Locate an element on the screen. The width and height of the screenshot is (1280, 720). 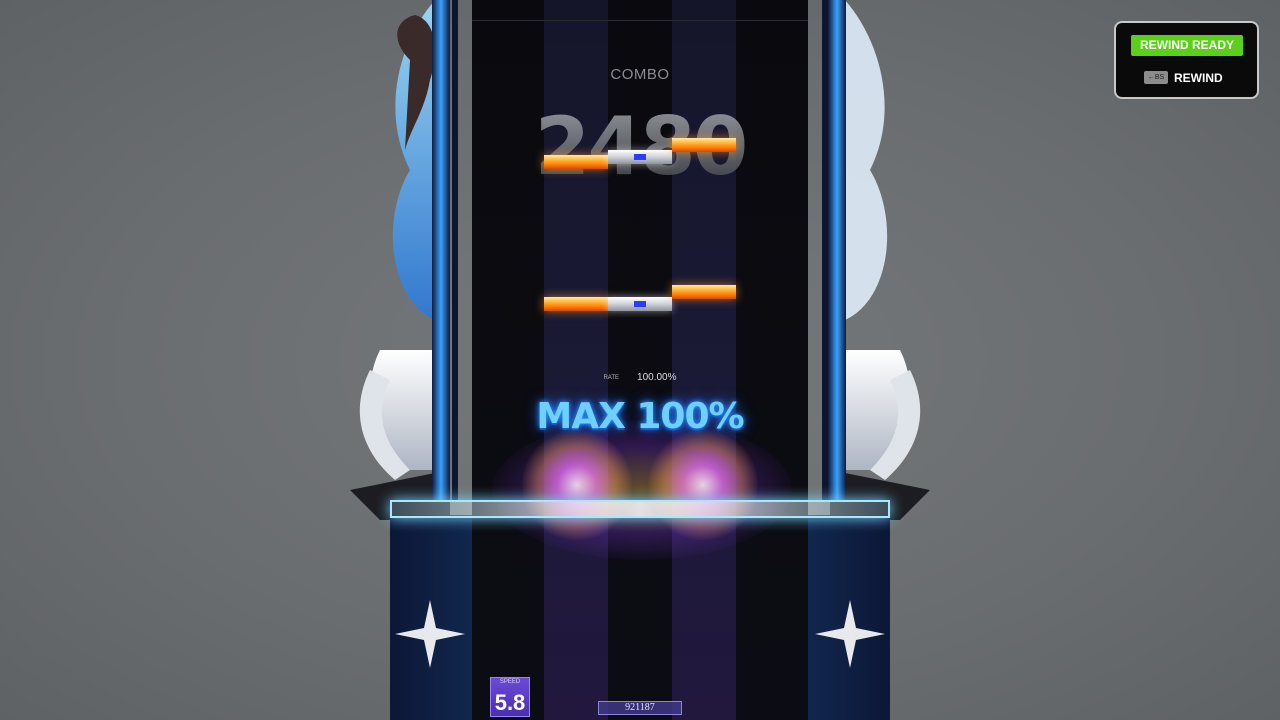
speed-label: SPEED is located at coordinates (510, 682).